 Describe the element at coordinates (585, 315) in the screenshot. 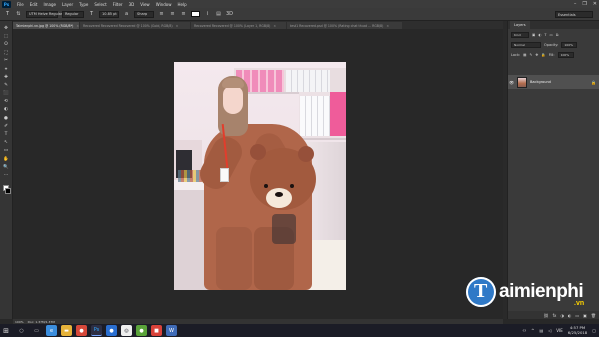

I see `new-layer-icon: ▣` at that location.